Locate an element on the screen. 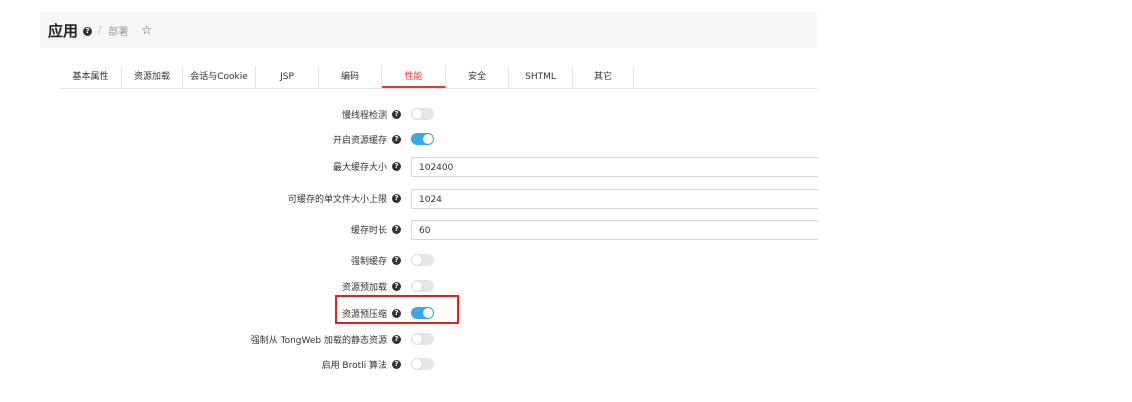  preload-label: 资源预加载? is located at coordinates (371, 286).